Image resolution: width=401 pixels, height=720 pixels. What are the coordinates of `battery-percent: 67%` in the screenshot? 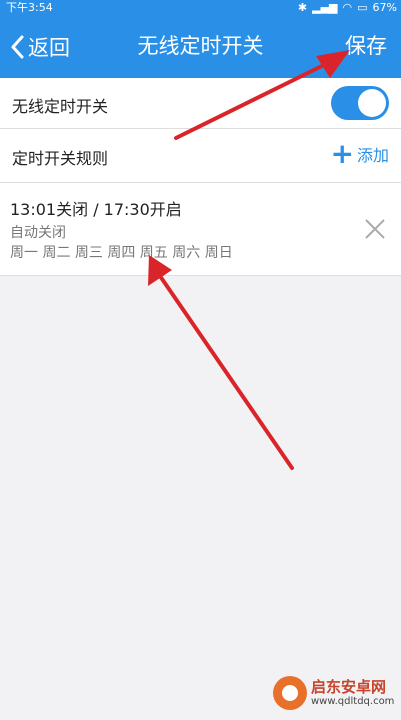 It's located at (384, 7).